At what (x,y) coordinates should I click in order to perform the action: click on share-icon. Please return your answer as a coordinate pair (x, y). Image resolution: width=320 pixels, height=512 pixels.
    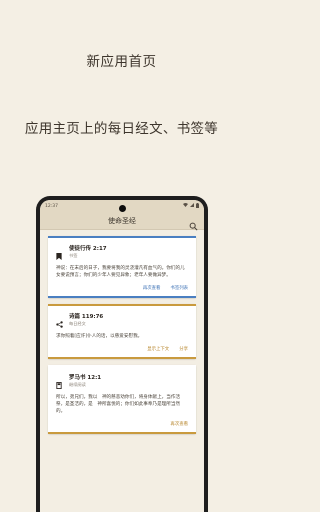
    Looking at the image, I should click on (59, 320).